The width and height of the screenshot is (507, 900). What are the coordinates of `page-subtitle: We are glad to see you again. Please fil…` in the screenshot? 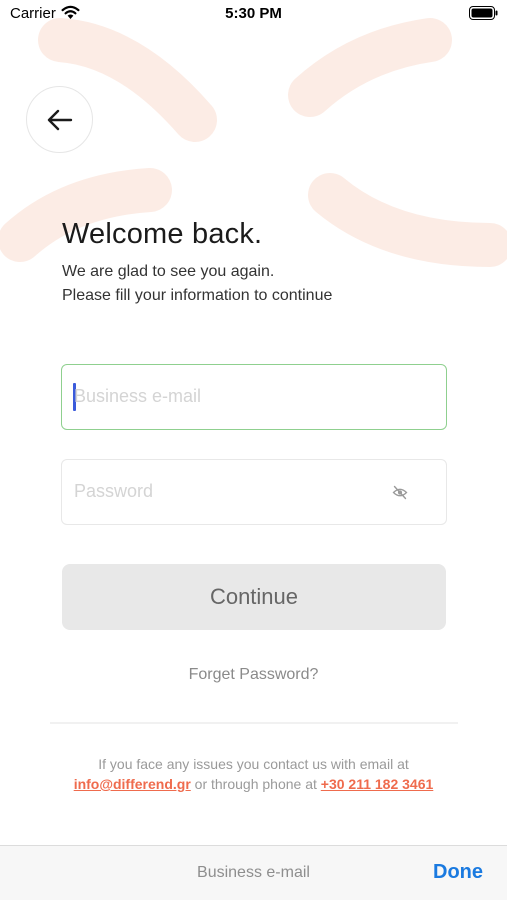 It's located at (197, 284).